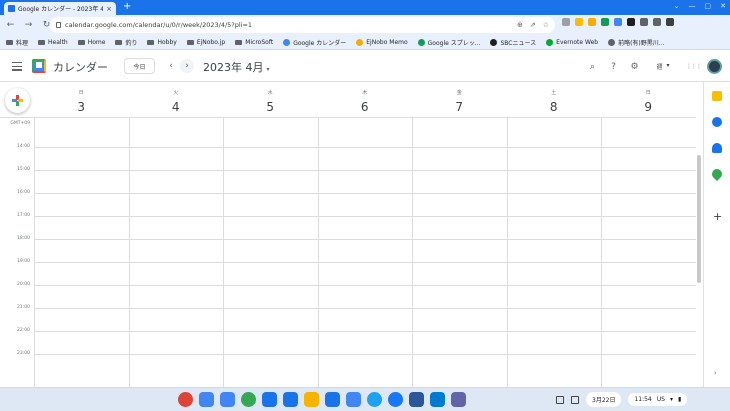 This screenshot has width=730, height=411. What do you see at coordinates (663, 66) in the screenshot?
I see `view-selector: 週 ▾` at bounding box center [663, 66].